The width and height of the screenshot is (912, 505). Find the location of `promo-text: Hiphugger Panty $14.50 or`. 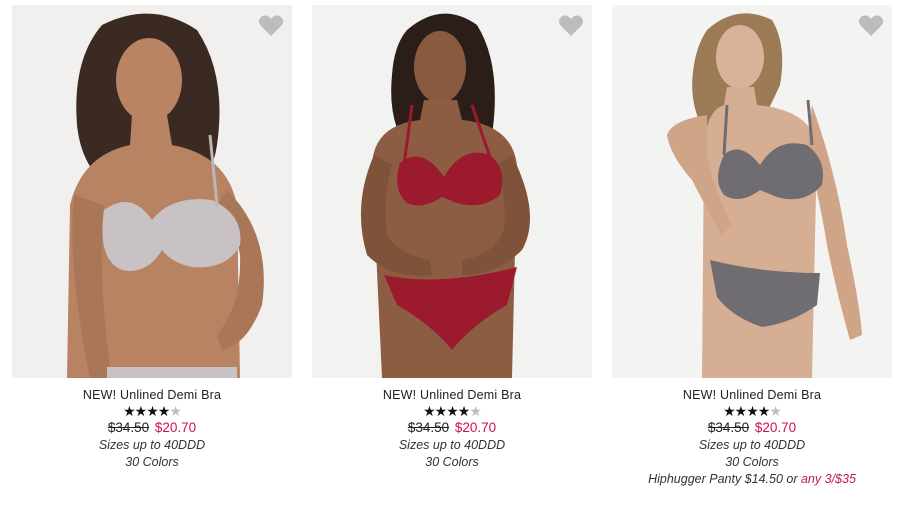

promo-text: Hiphugger Panty $14.50 or is located at coordinates (724, 479).